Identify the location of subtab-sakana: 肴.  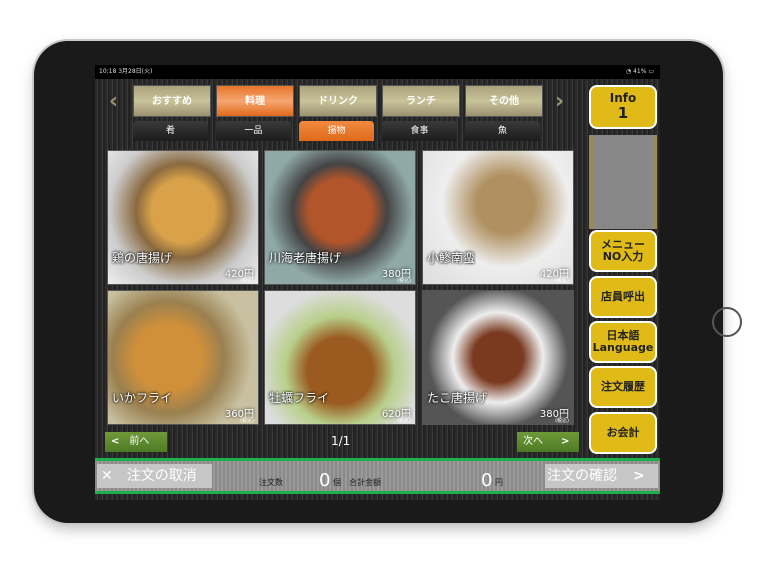
(170, 131).